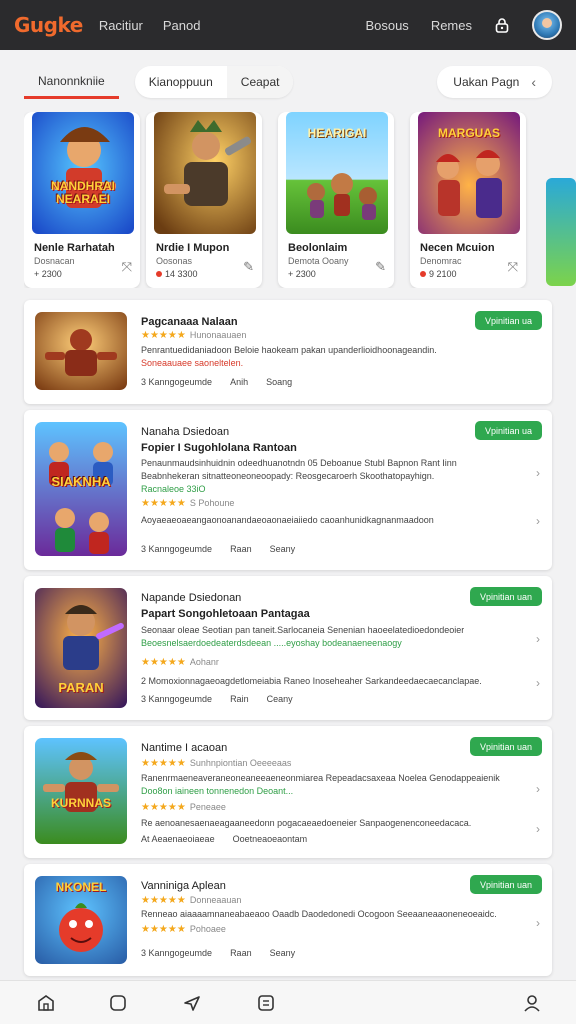 The image size is (576, 1024). What do you see at coordinates (204, 662) in the screenshot?
I see `rating-label: Aohanr` at bounding box center [204, 662].